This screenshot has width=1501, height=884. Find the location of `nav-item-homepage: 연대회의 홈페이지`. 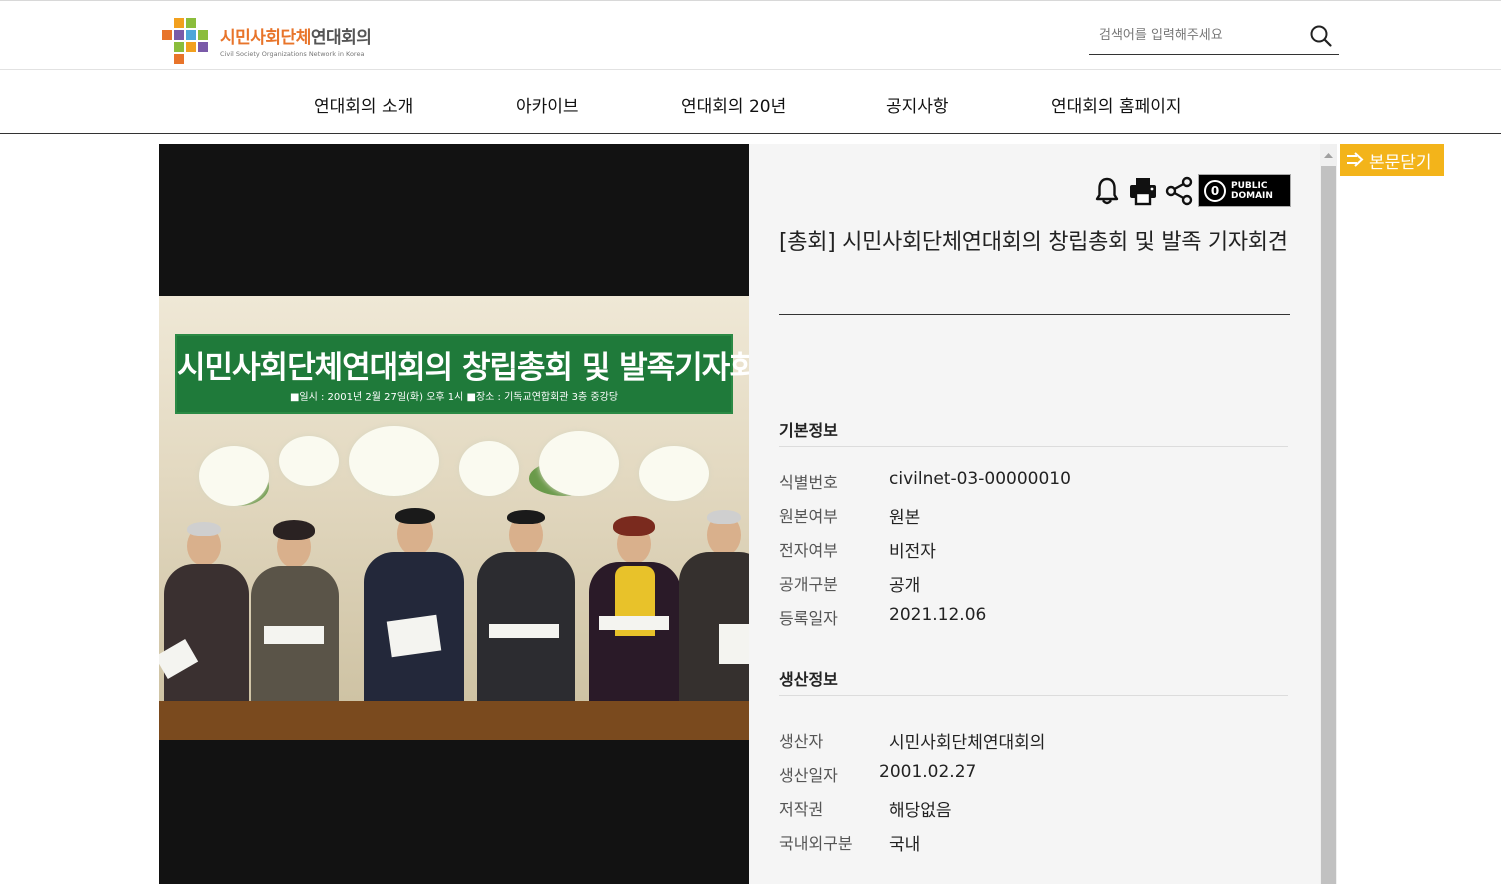

nav-item-homepage: 연대회의 홈페이지 is located at coordinates (1116, 104).